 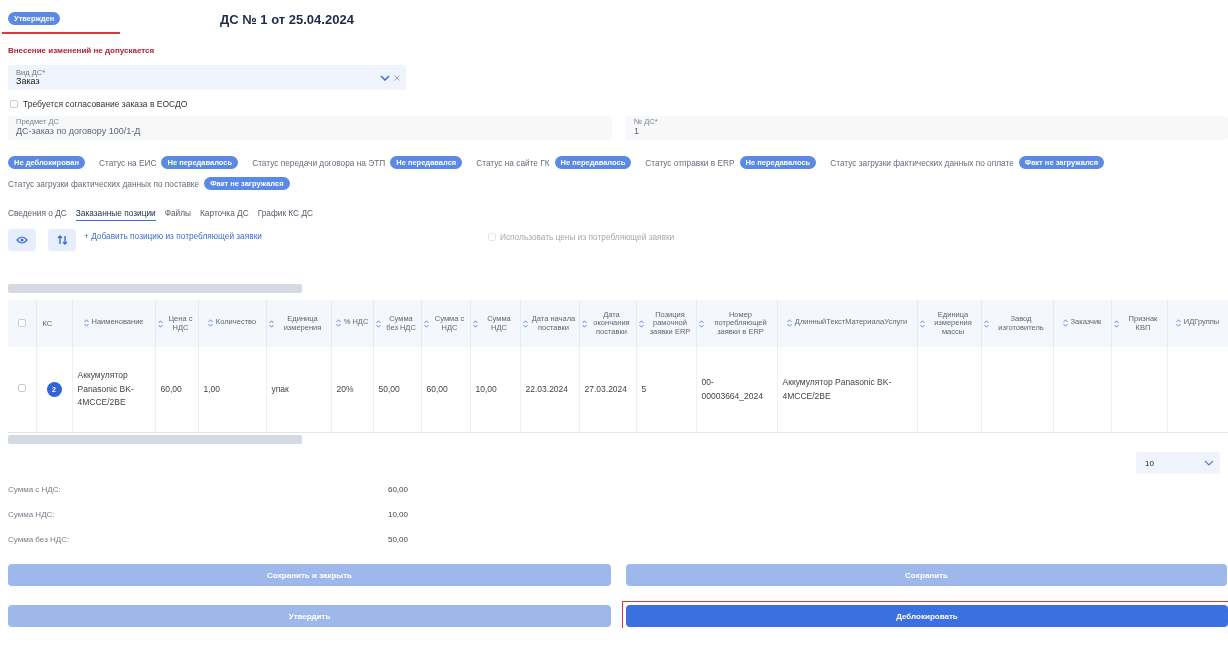 I want to click on status-label: Статус загрузки фактических данных по оплате, so click(x=922, y=162).